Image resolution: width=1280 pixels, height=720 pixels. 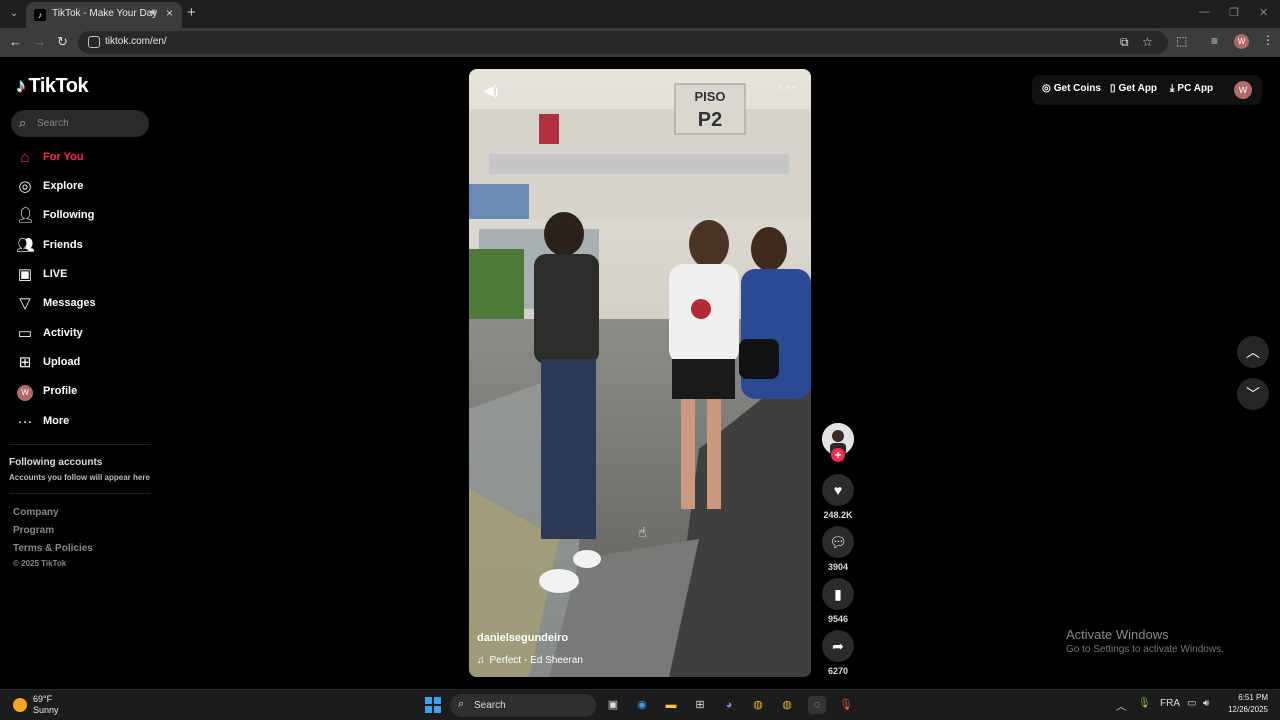 I want to click on volume-icon: ◀), so click(x=490, y=90).